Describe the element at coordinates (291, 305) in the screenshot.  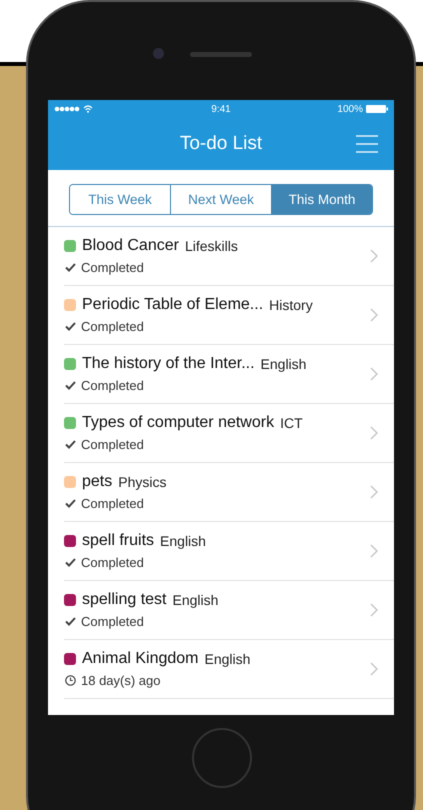
I see `task-subject: History` at that location.